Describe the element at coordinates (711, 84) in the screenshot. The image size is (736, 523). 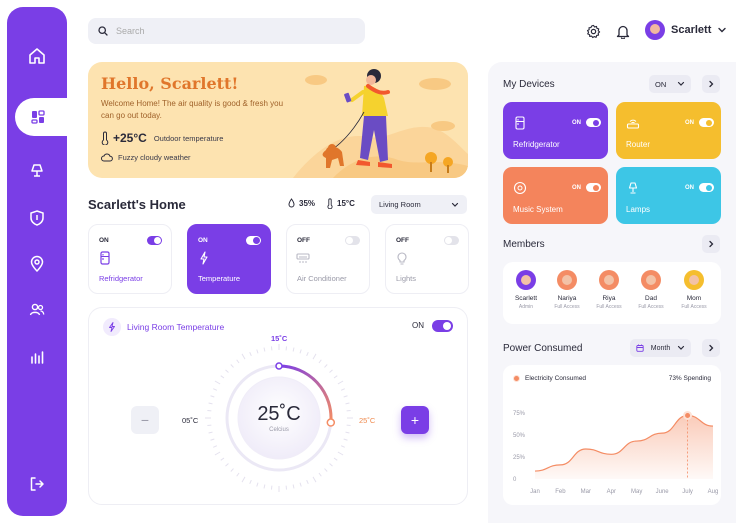
I see `devices-next-button` at that location.